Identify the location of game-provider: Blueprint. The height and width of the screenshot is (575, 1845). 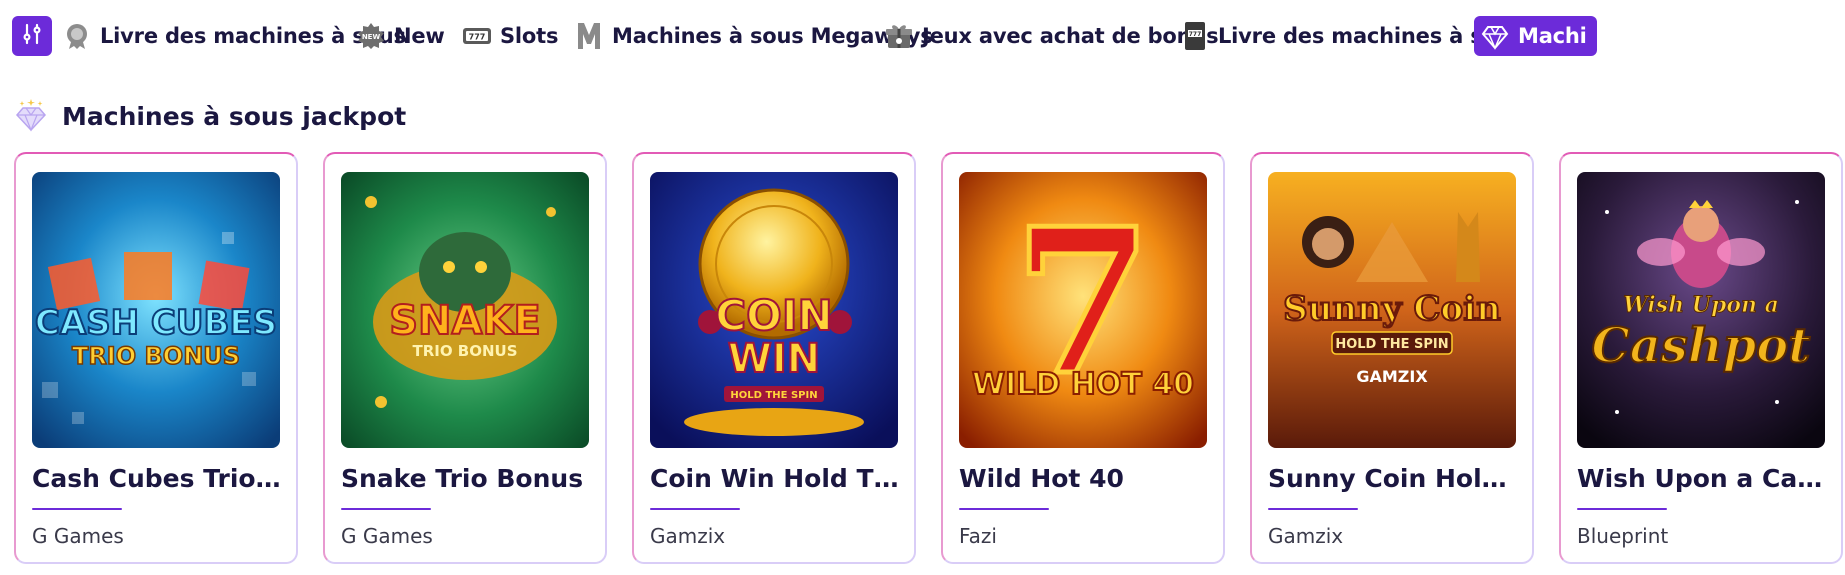
(1623, 536).